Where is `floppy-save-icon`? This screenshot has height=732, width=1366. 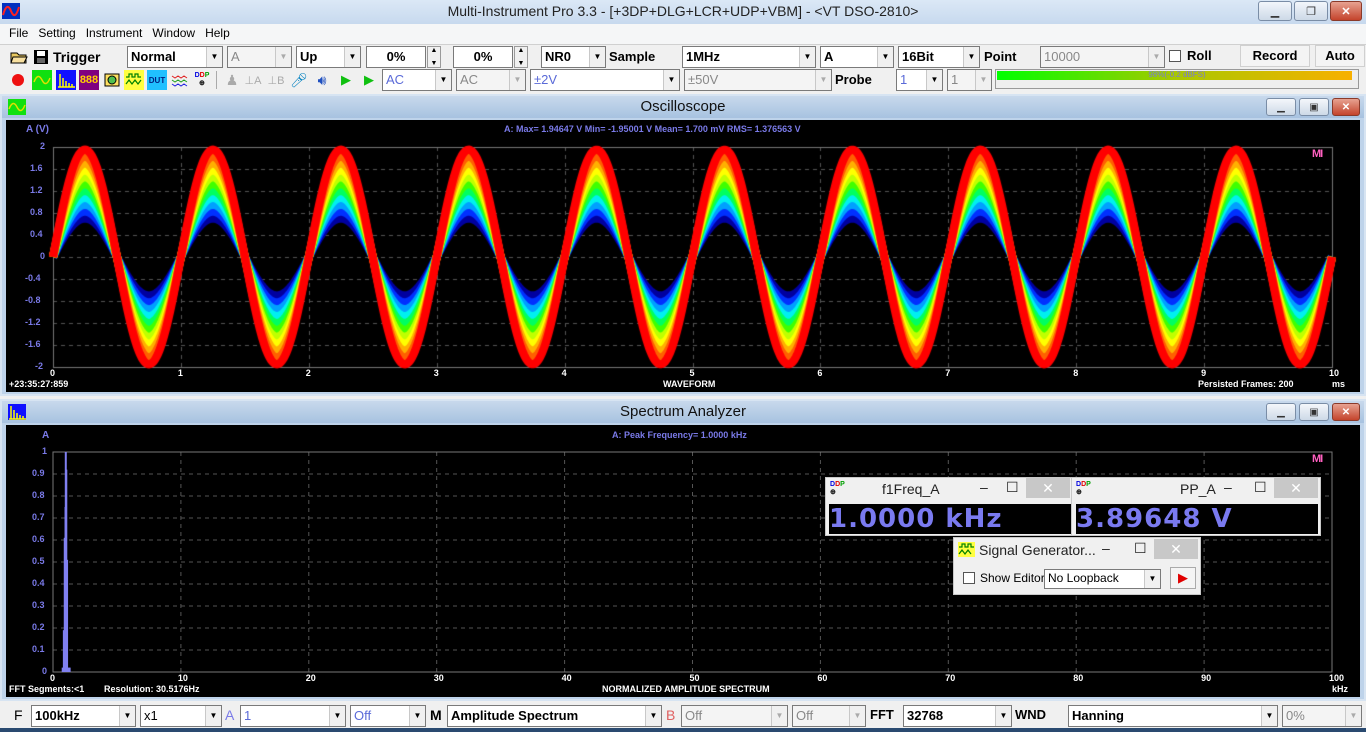
floppy-save-icon is located at coordinates (41, 57).